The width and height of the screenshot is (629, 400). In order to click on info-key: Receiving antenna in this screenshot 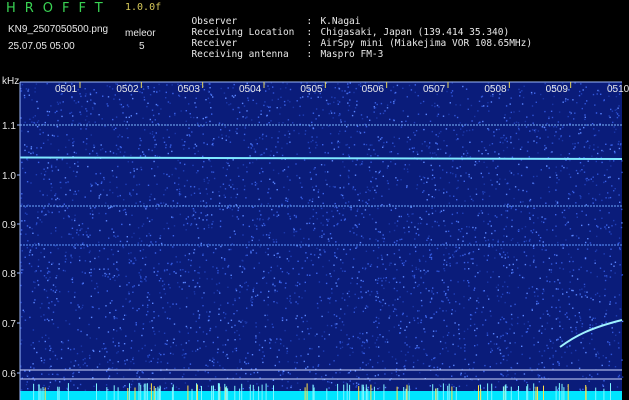, I will do `click(240, 54)`.